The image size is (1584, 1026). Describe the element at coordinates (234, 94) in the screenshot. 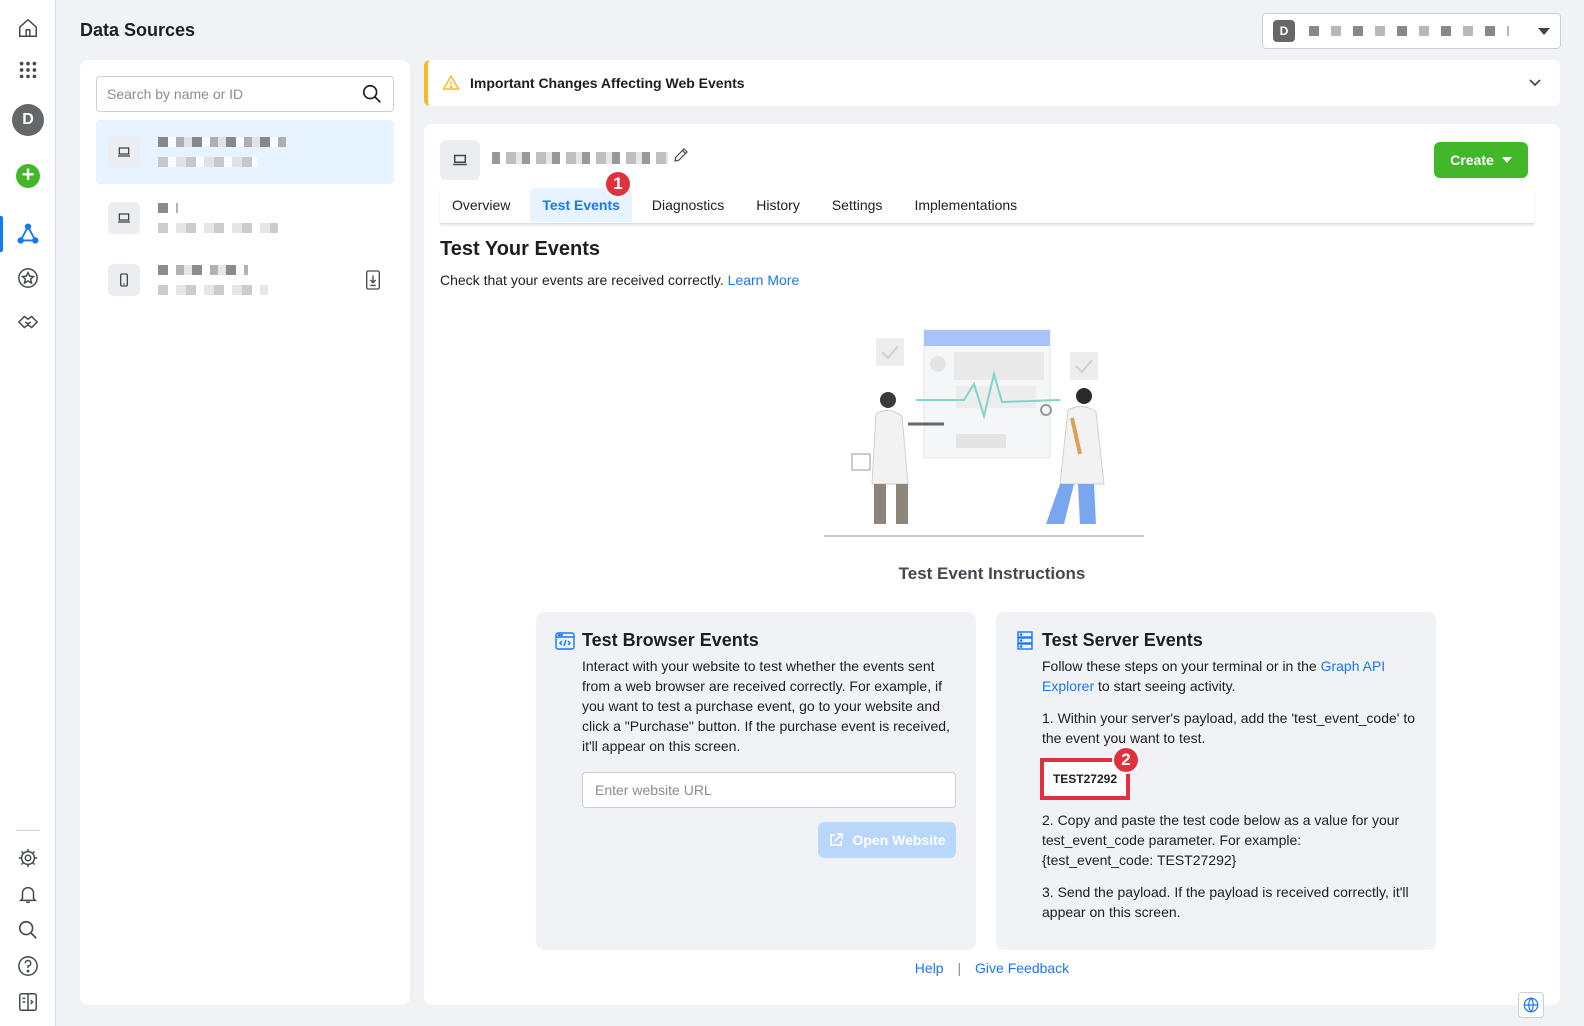

I see `source-search-input` at that location.